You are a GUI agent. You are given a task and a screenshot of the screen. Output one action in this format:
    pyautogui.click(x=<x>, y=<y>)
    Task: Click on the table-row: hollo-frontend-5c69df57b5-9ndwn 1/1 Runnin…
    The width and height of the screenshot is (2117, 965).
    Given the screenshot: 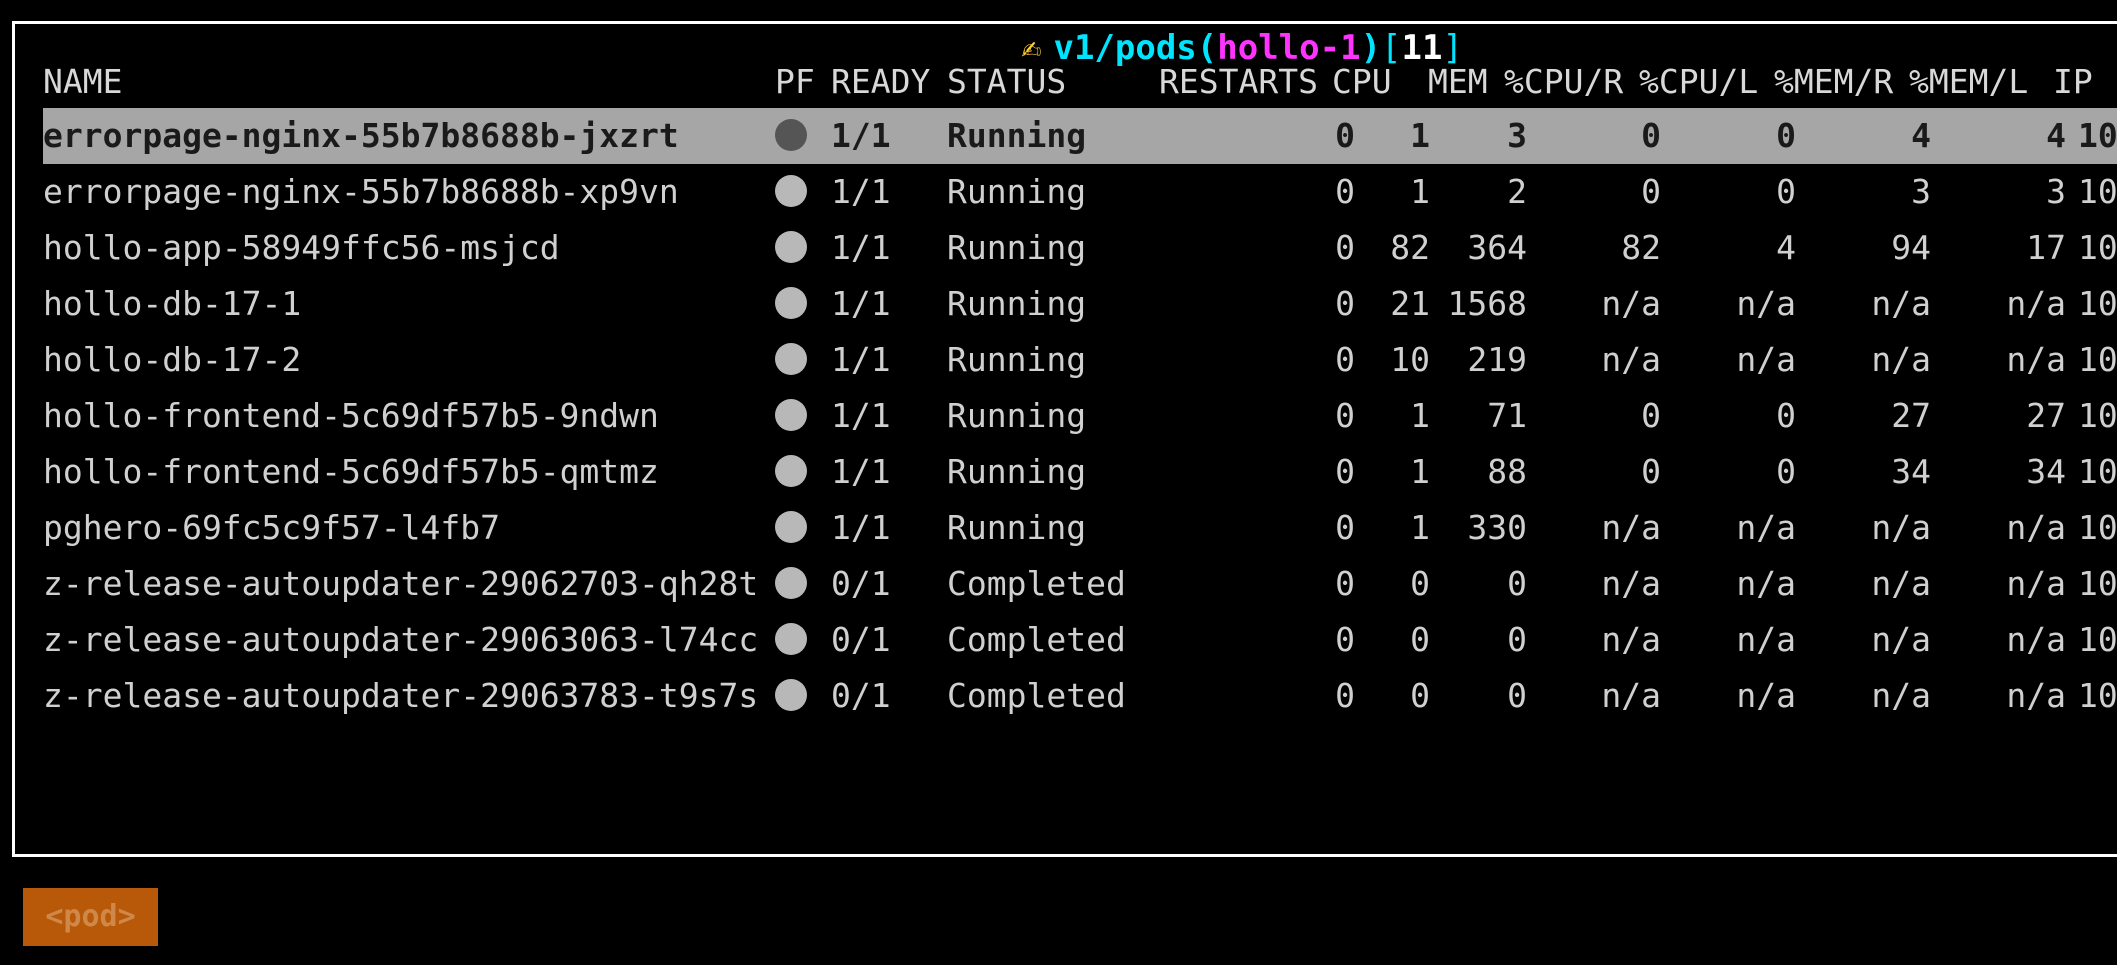 What is the action you would take?
    pyautogui.click(x=1080, y=416)
    